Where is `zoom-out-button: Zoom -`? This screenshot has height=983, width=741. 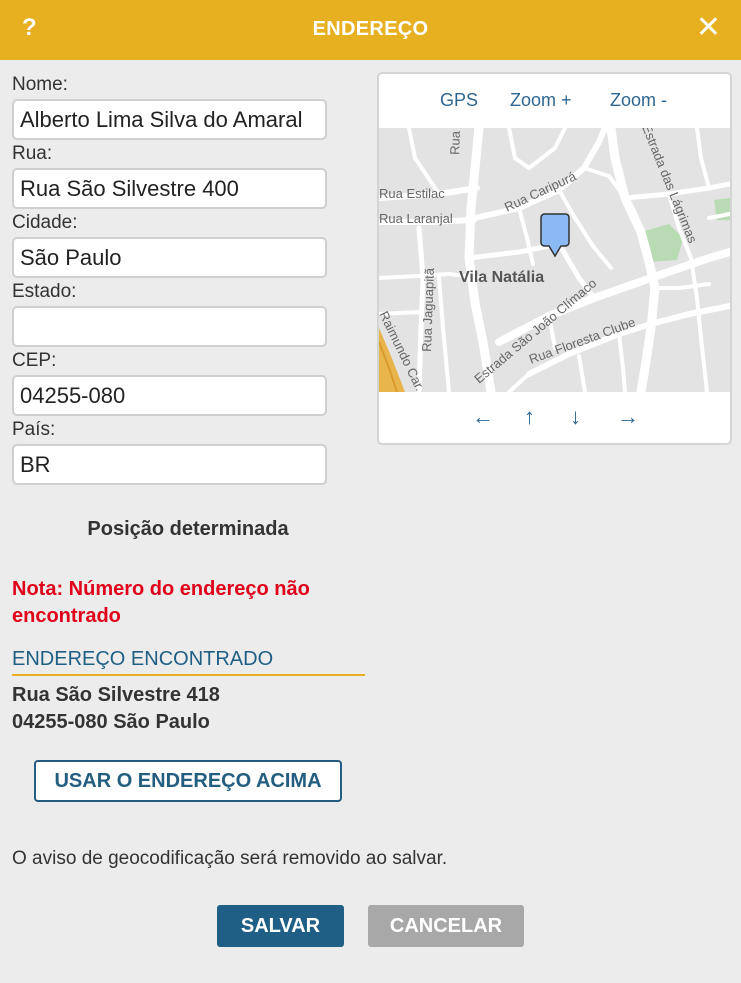
zoom-out-button: Zoom - is located at coordinates (638, 100).